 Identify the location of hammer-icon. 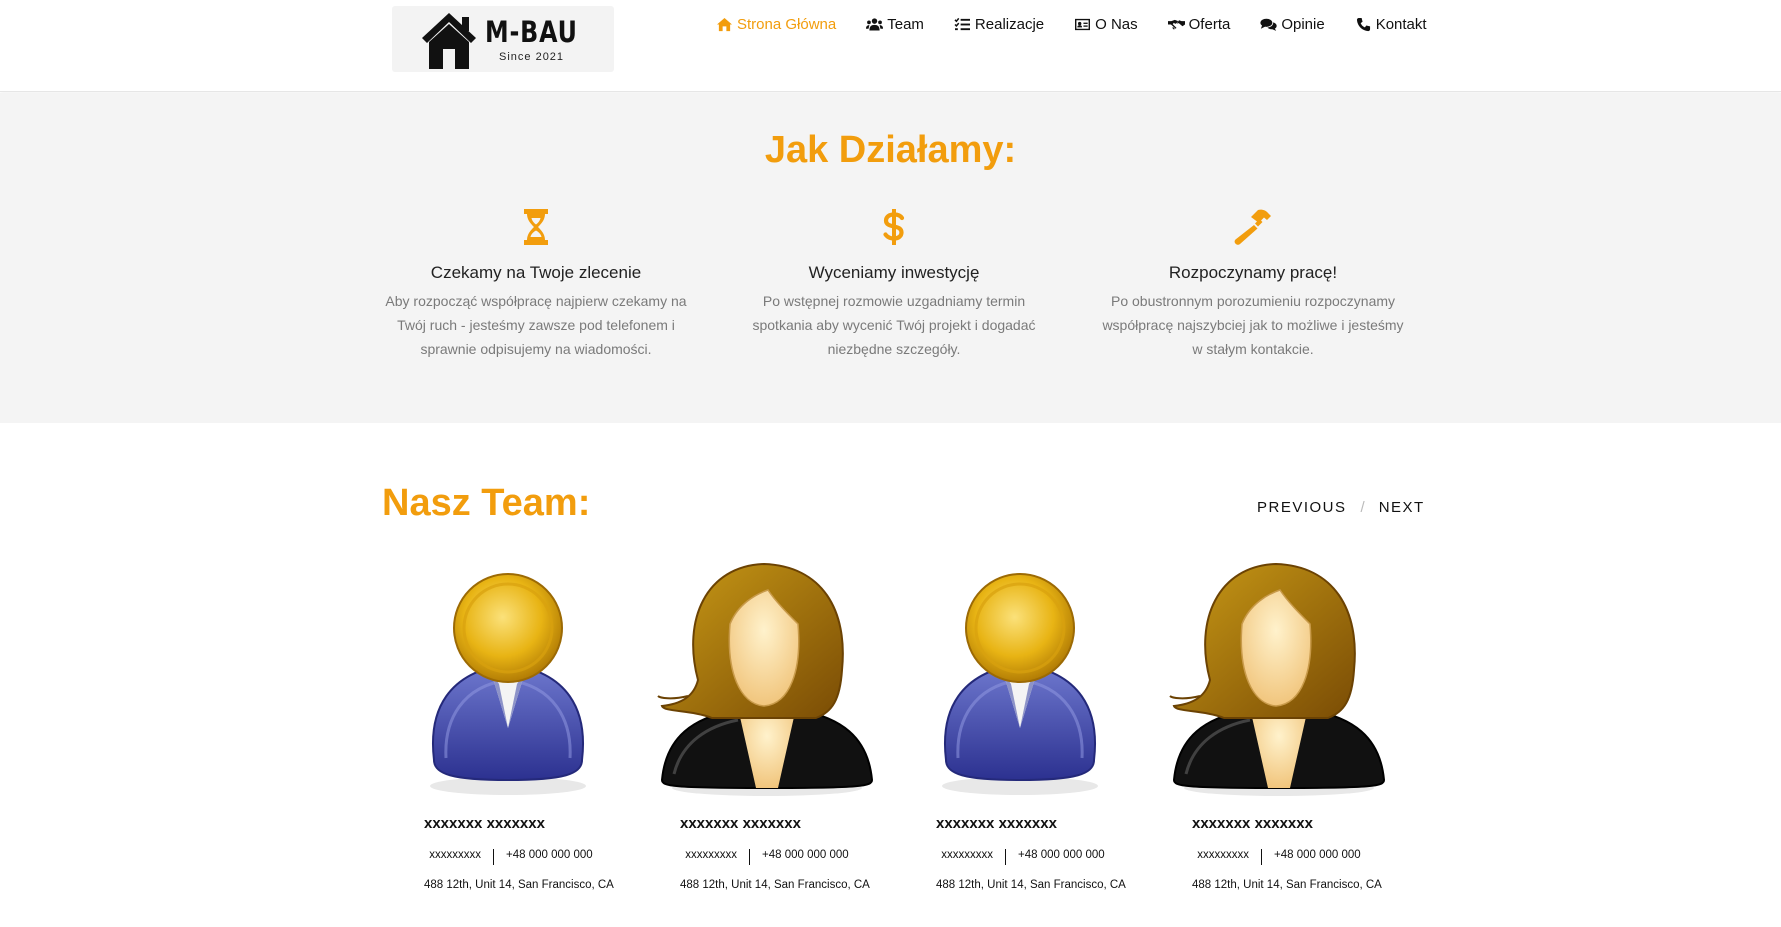
(1252, 227).